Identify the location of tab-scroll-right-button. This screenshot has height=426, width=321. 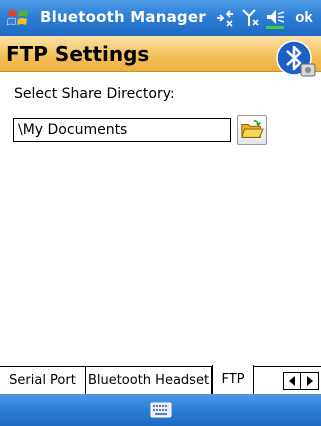
(309, 381).